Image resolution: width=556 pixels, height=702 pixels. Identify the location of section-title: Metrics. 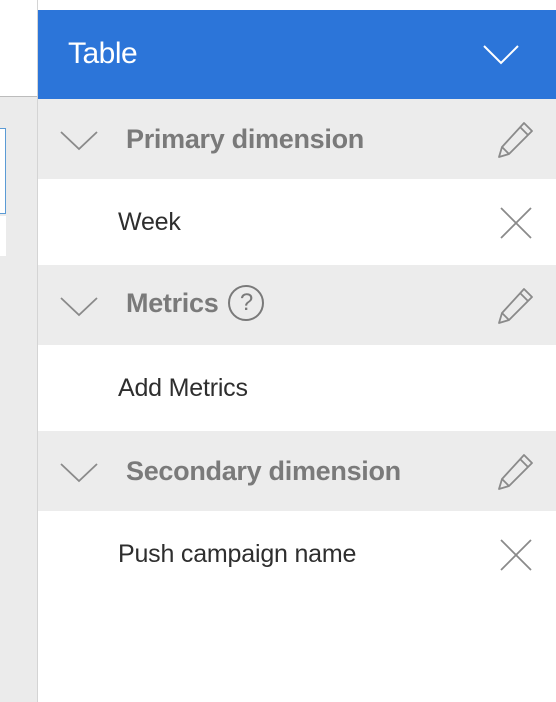
(172, 303).